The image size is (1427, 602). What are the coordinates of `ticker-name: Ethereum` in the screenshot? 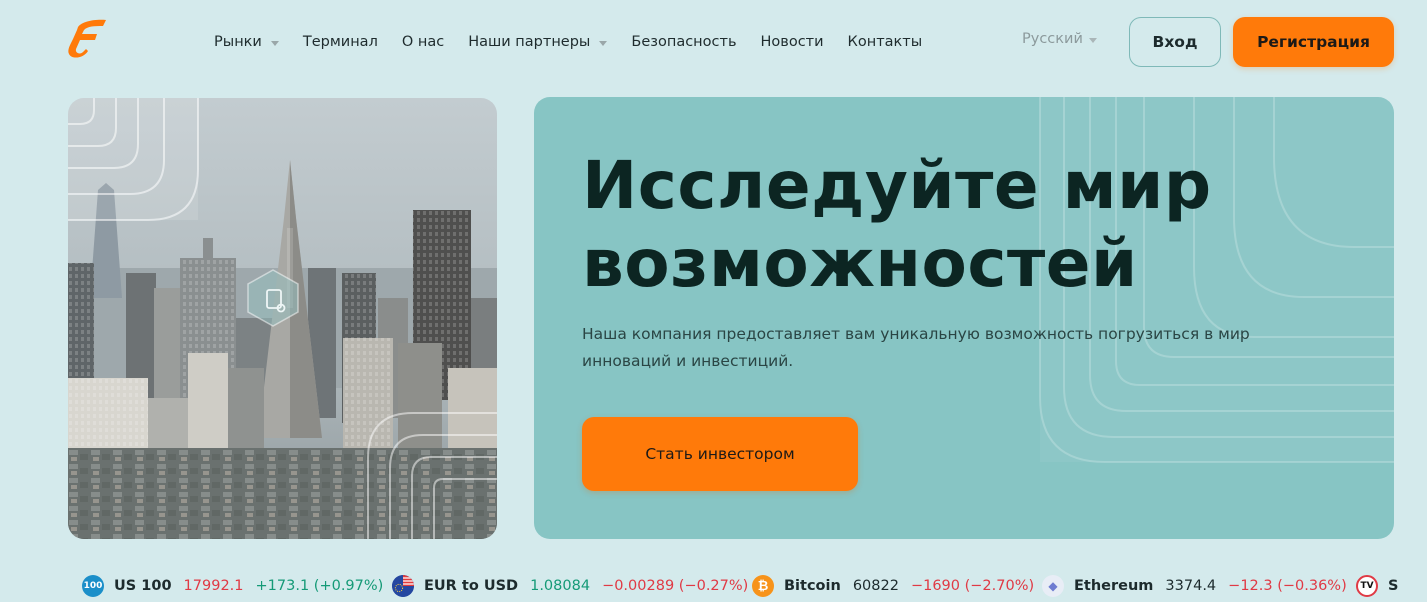 It's located at (1114, 586).